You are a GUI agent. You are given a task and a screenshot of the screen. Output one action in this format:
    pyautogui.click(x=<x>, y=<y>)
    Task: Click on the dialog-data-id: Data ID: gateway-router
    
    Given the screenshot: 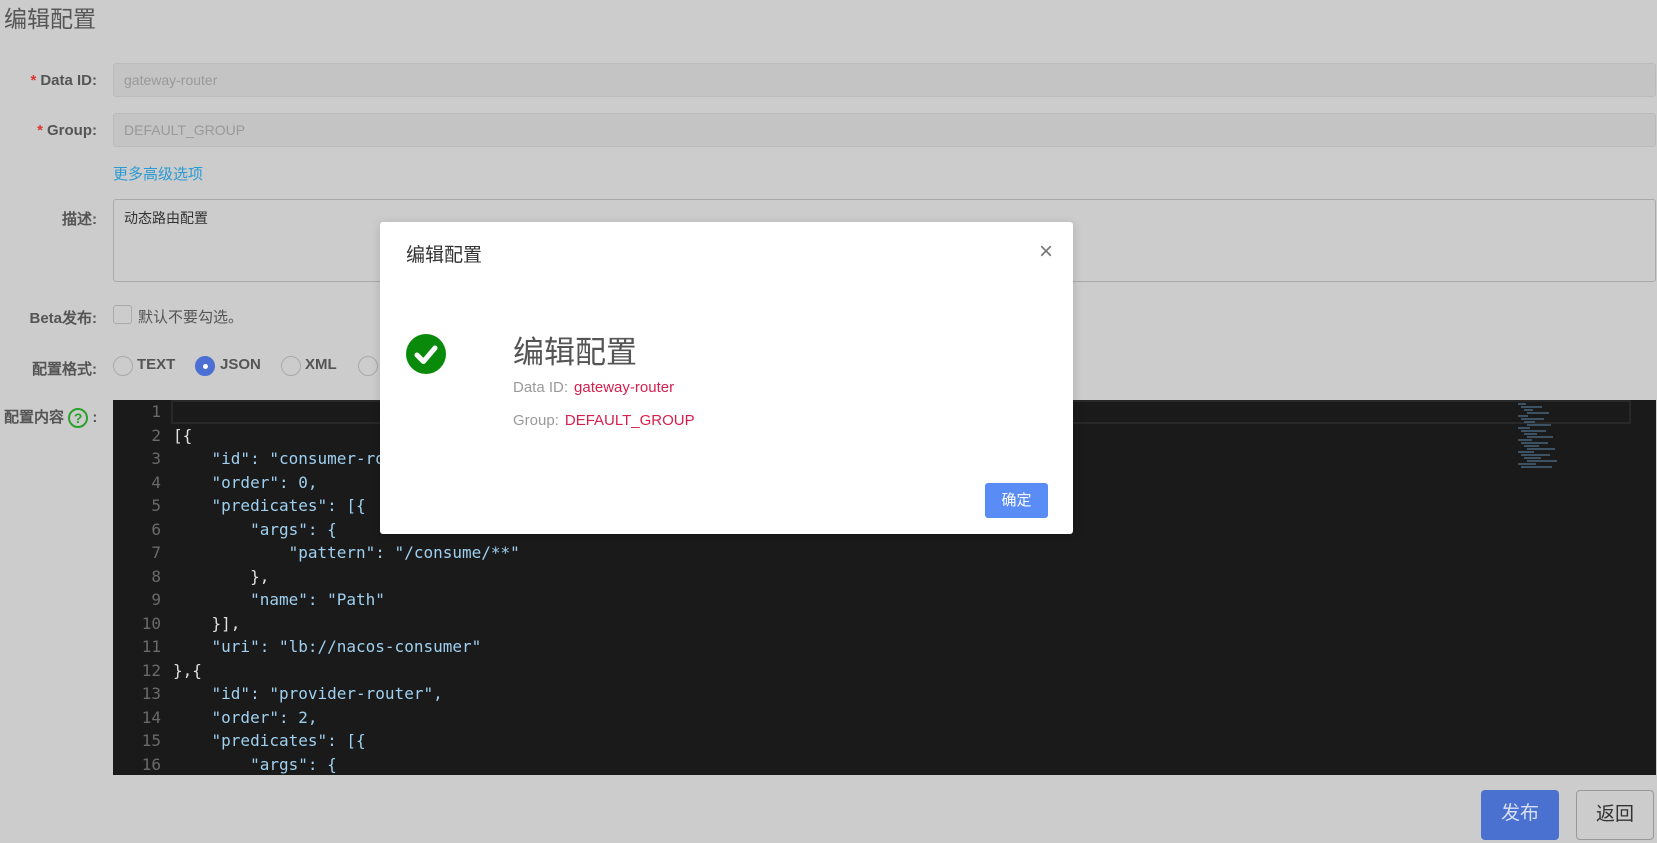 What is the action you would take?
    pyautogui.click(x=594, y=387)
    